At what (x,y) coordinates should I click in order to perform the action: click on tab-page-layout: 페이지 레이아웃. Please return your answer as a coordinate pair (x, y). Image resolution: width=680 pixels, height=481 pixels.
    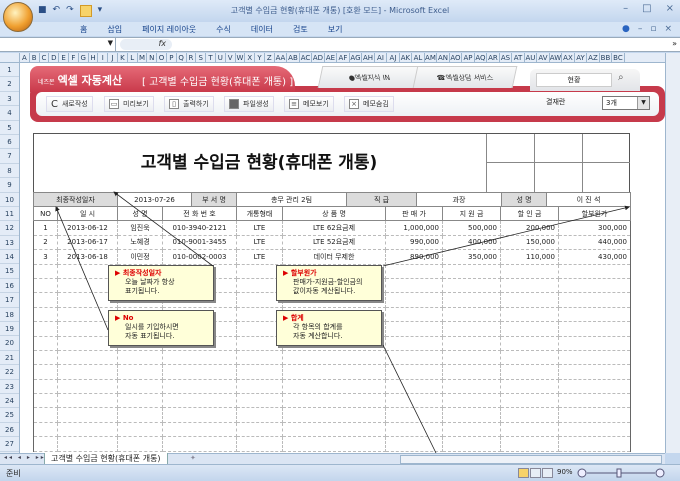
    Looking at the image, I should click on (169, 29).